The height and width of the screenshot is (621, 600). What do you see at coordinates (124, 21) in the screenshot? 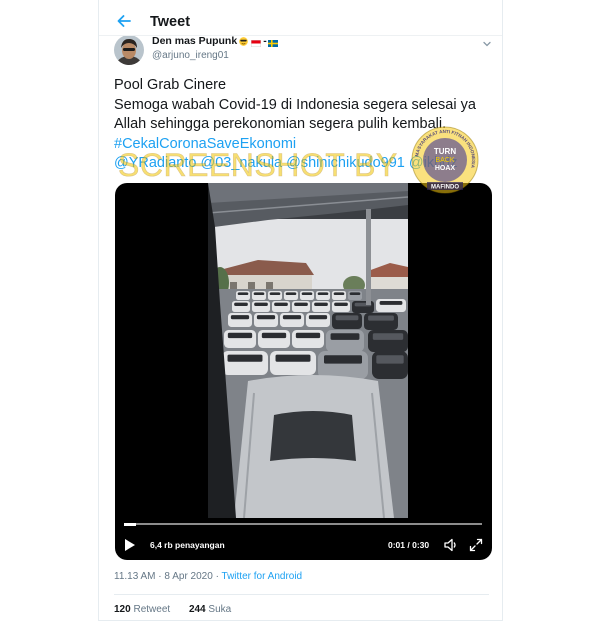
I see `arrow-left-icon` at bounding box center [124, 21].